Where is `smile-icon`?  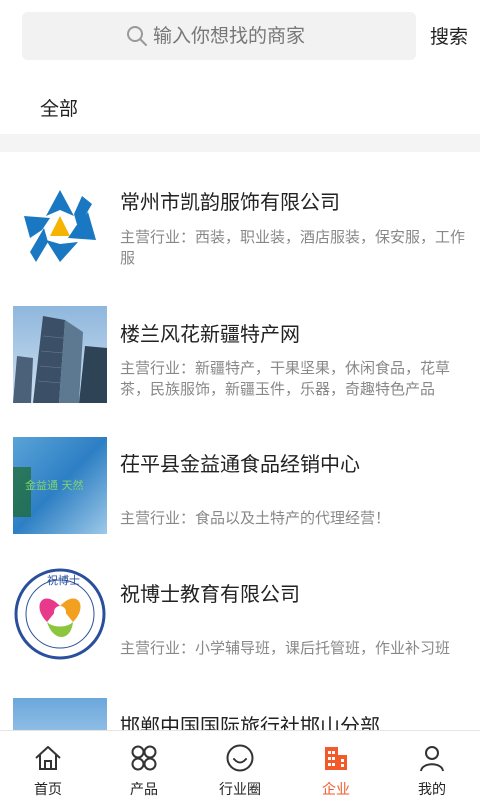 smile-icon is located at coordinates (240, 758).